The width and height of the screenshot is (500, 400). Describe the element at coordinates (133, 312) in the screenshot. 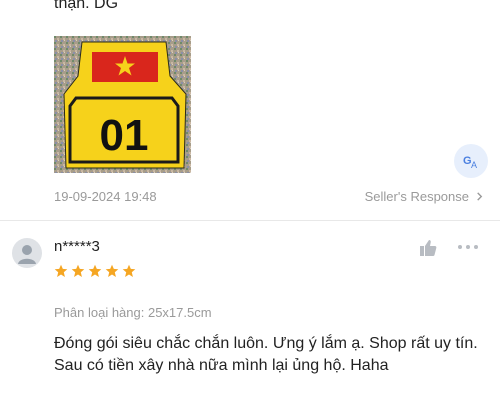

I see `product-variation: Phân loại hàng: 25x17.5cm` at that location.